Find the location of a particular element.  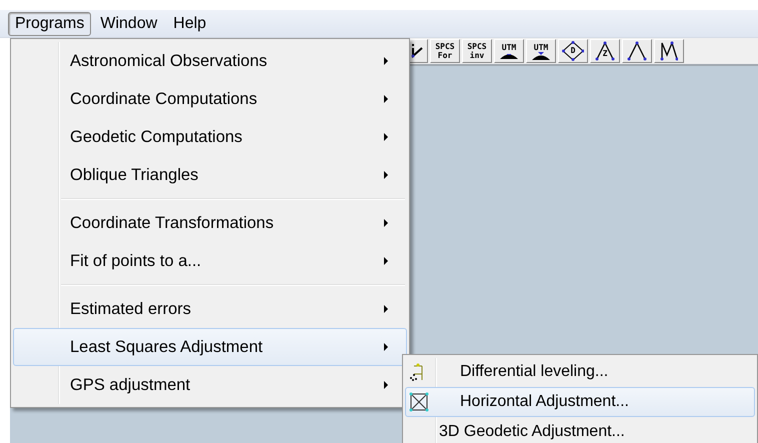

menu-item: Estimated errors is located at coordinates (210, 309).